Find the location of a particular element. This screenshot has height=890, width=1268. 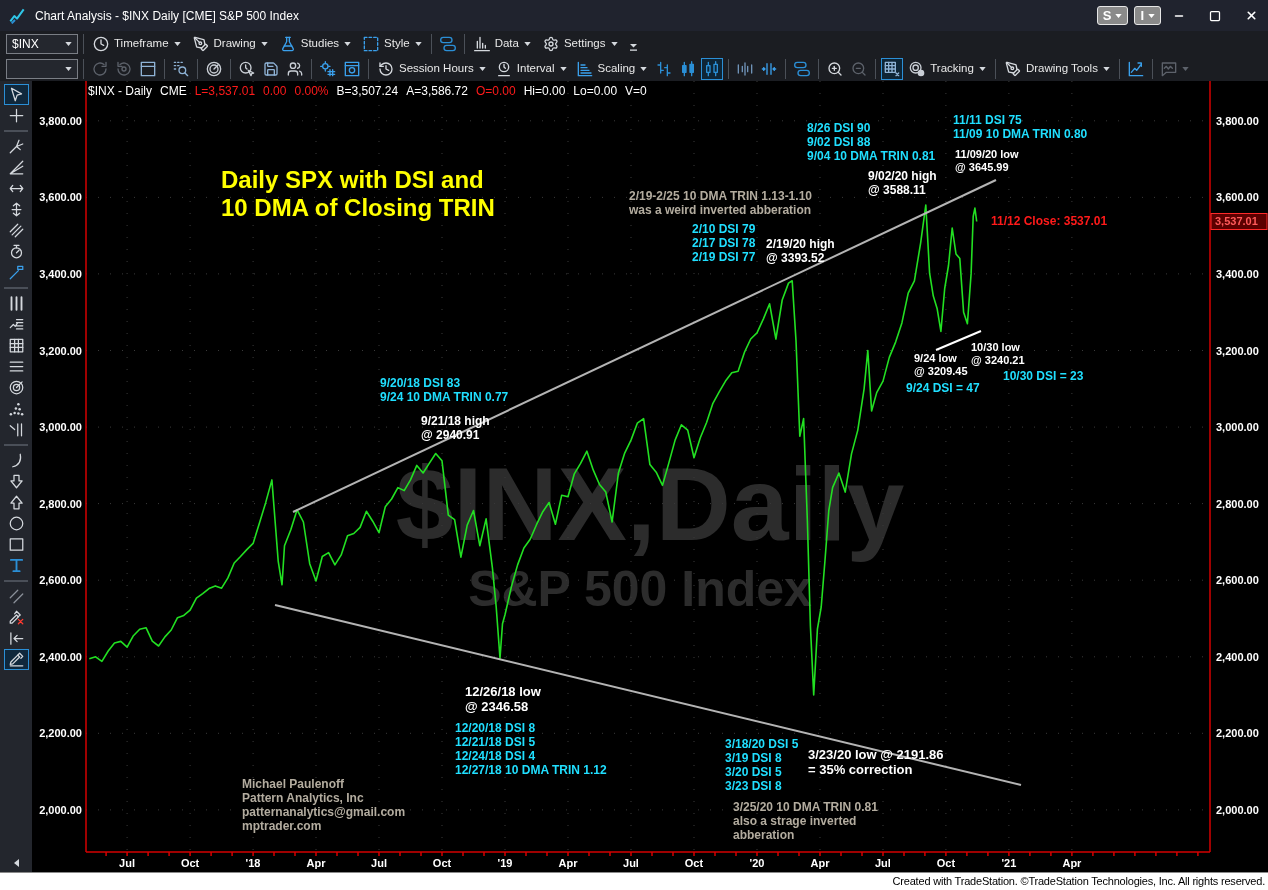

quote-value: Lo=0.00 is located at coordinates (595, 91).